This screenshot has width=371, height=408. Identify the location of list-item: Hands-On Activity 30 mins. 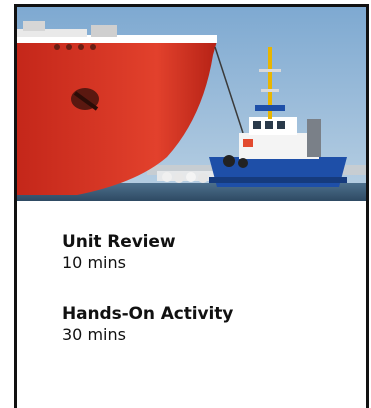
(207, 324).